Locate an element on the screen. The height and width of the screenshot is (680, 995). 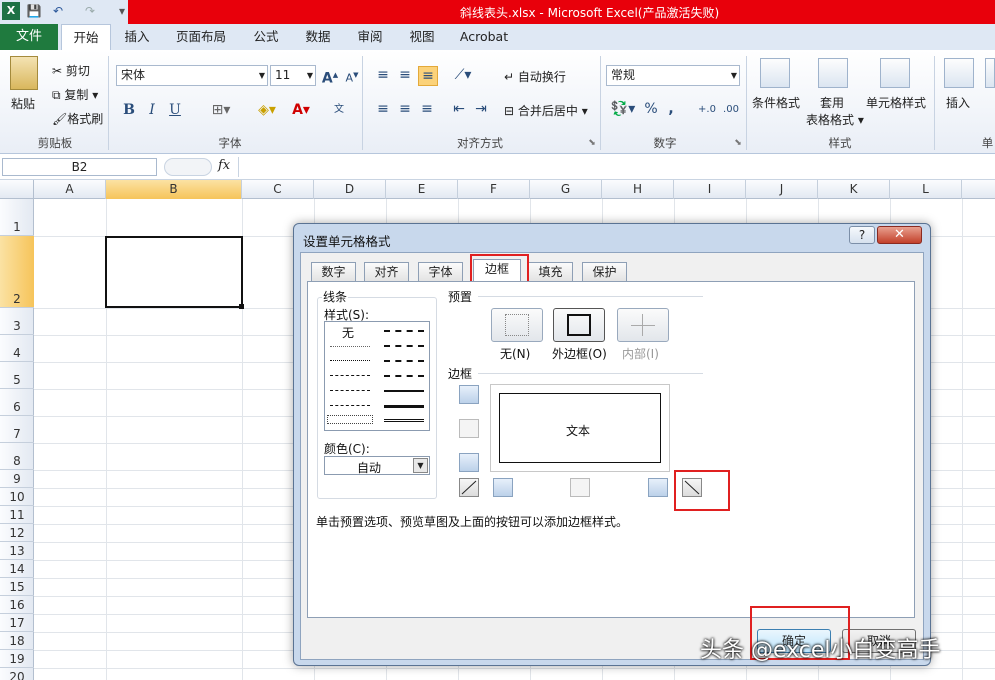
grow-font-icon: A▲ is located at coordinates (330, 77).